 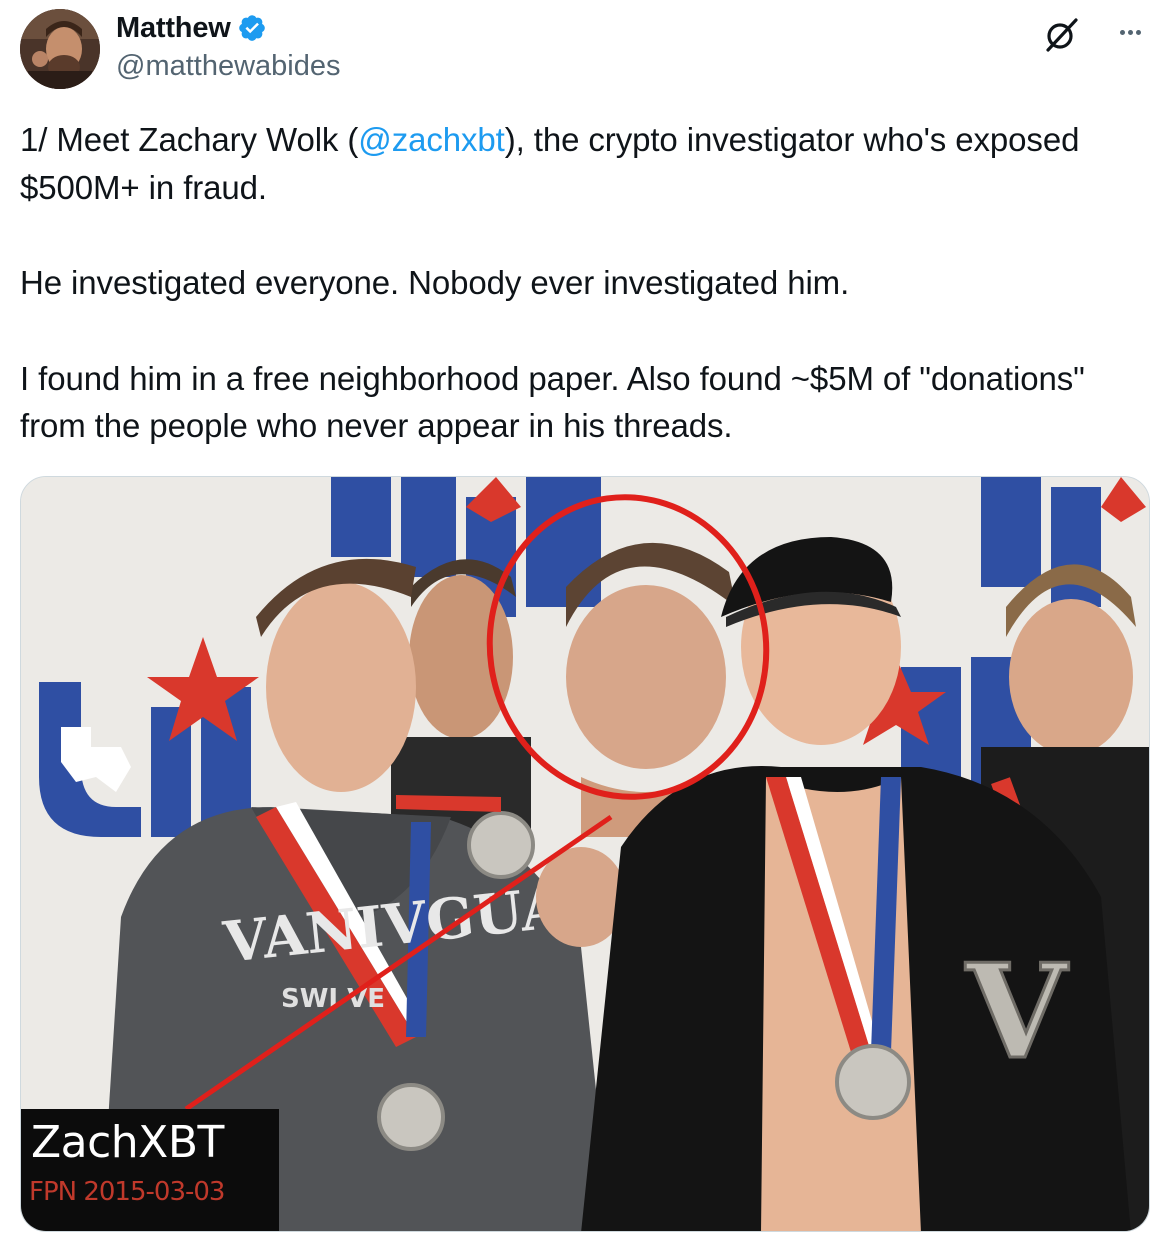 What do you see at coordinates (127, 1192) in the screenshot?
I see `caption-source-date: FPN 2015-03-03` at bounding box center [127, 1192].